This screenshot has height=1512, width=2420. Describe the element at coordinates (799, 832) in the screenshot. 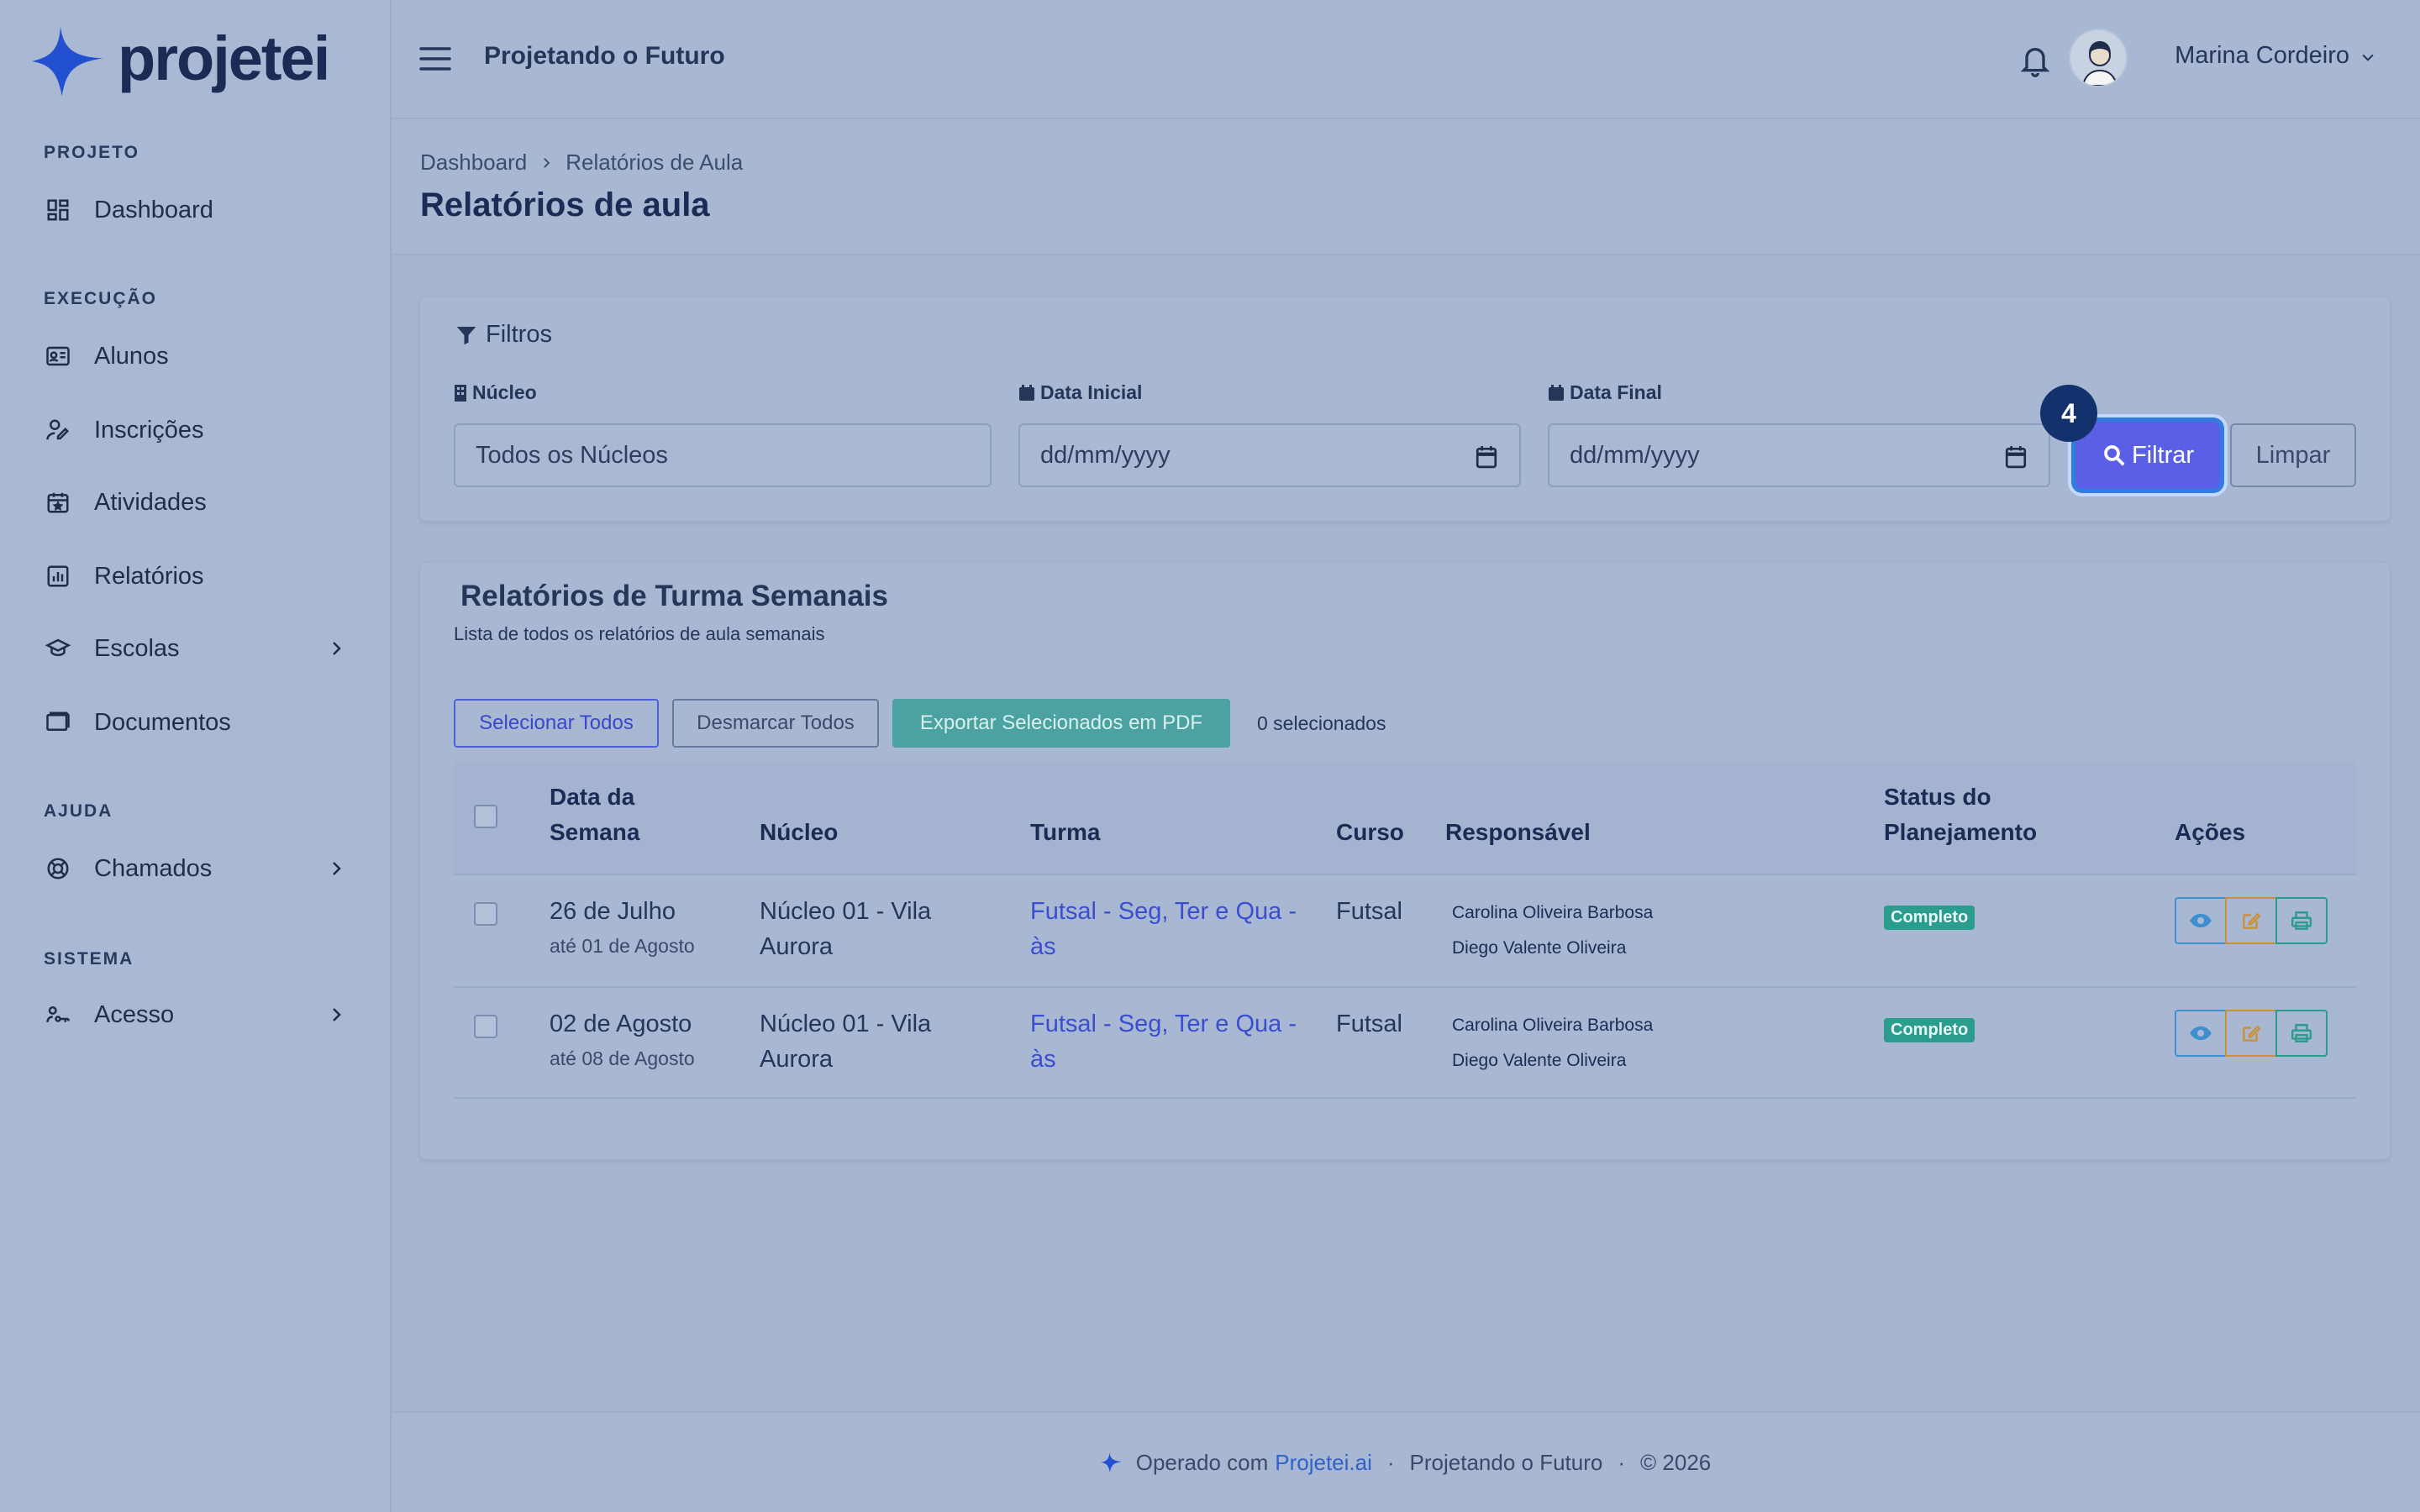

I see `col-nucleo: Núcleo` at that location.